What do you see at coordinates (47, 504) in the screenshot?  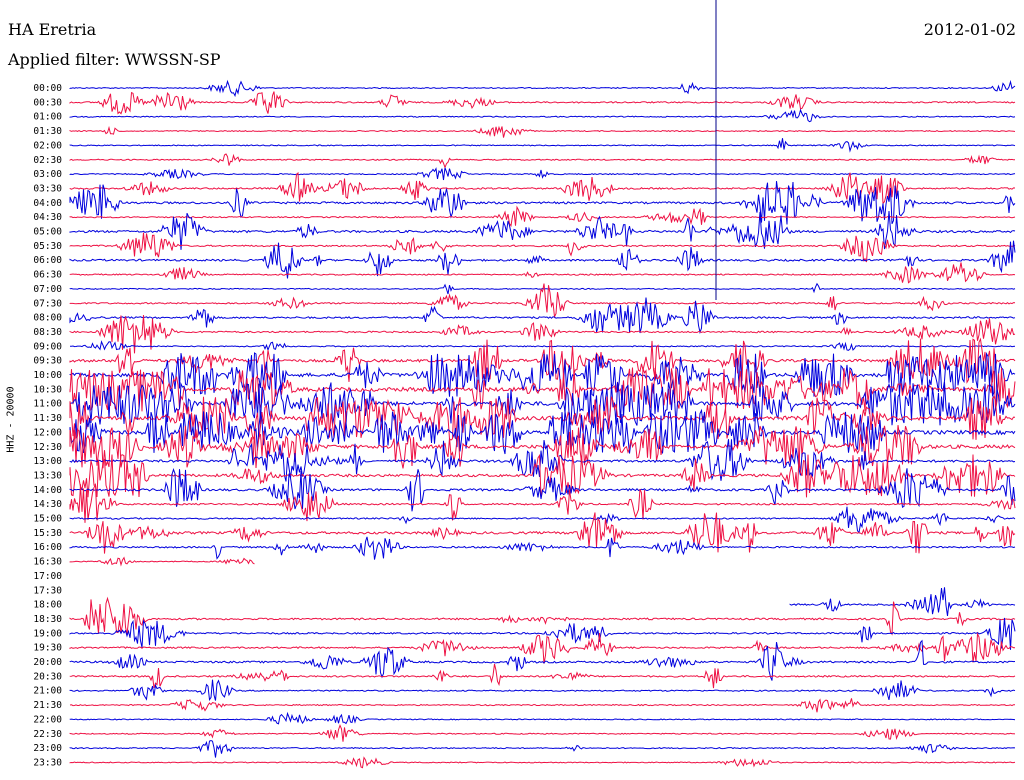 I see `time-tick-label: 14:30` at bounding box center [47, 504].